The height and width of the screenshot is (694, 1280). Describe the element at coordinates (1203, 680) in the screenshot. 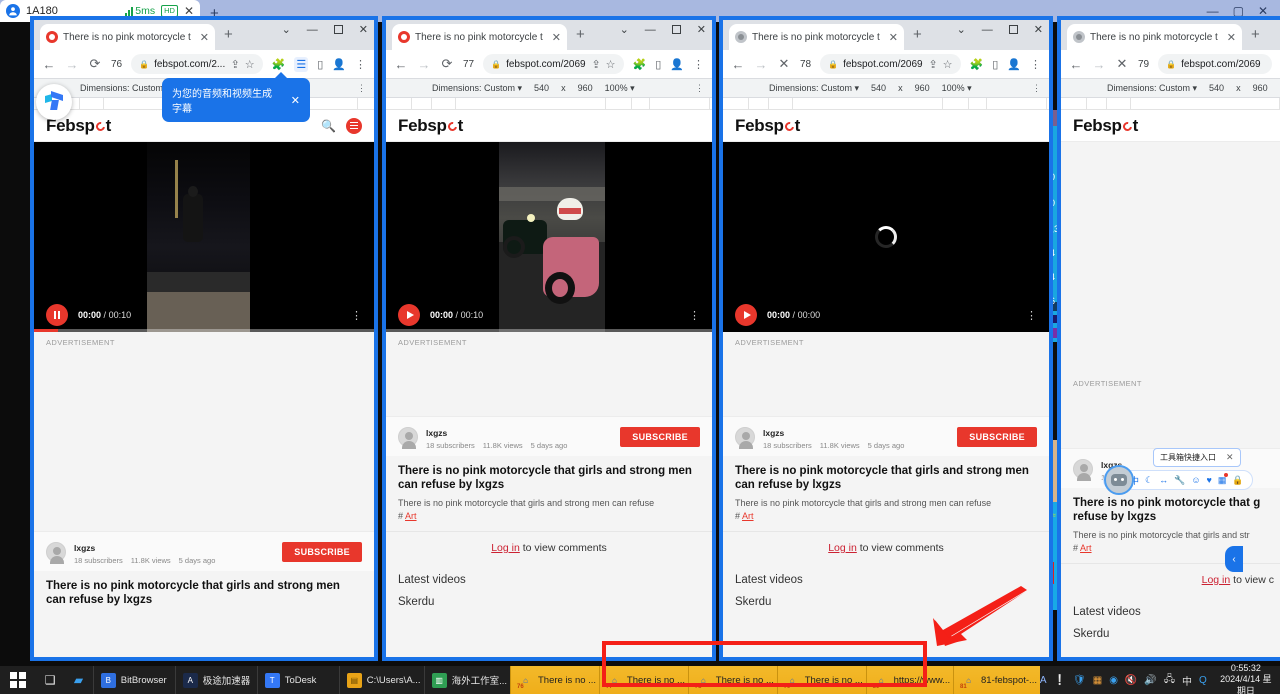

I see `qq-icon: Q` at that location.